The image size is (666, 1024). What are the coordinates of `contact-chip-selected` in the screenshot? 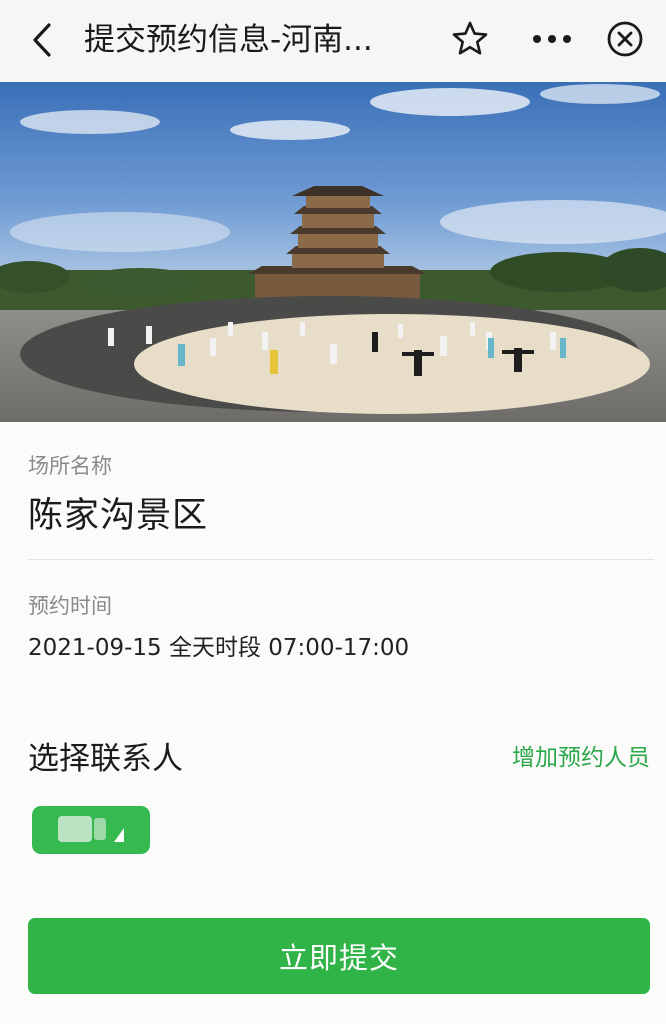 It's located at (91, 830).